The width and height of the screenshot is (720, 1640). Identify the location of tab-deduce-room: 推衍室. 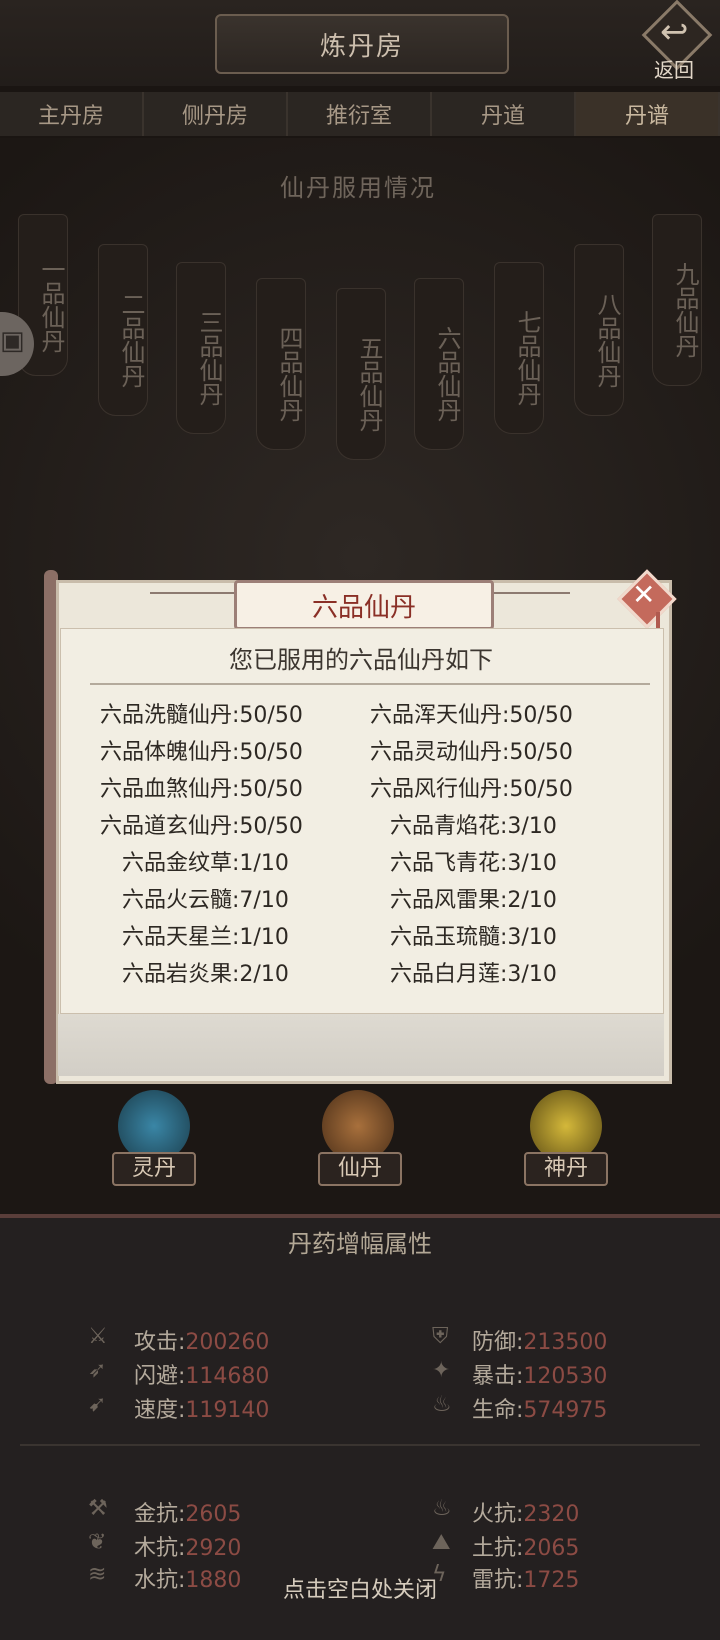
(360, 114).